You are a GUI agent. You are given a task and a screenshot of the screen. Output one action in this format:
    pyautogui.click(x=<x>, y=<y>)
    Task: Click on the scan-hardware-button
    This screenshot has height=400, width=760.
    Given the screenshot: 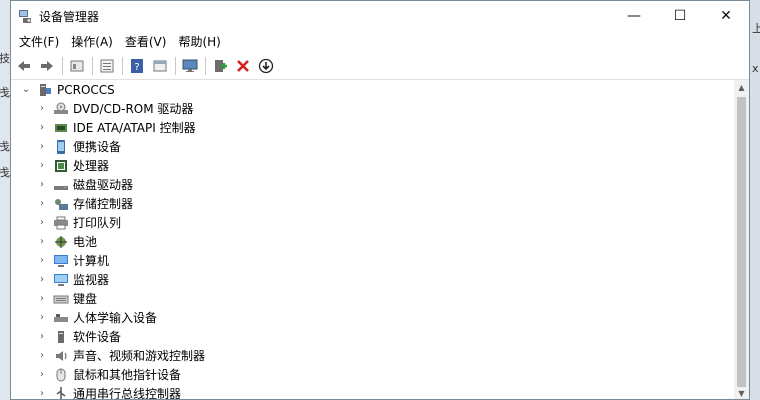 What is the action you would take?
    pyautogui.click(x=190, y=66)
    